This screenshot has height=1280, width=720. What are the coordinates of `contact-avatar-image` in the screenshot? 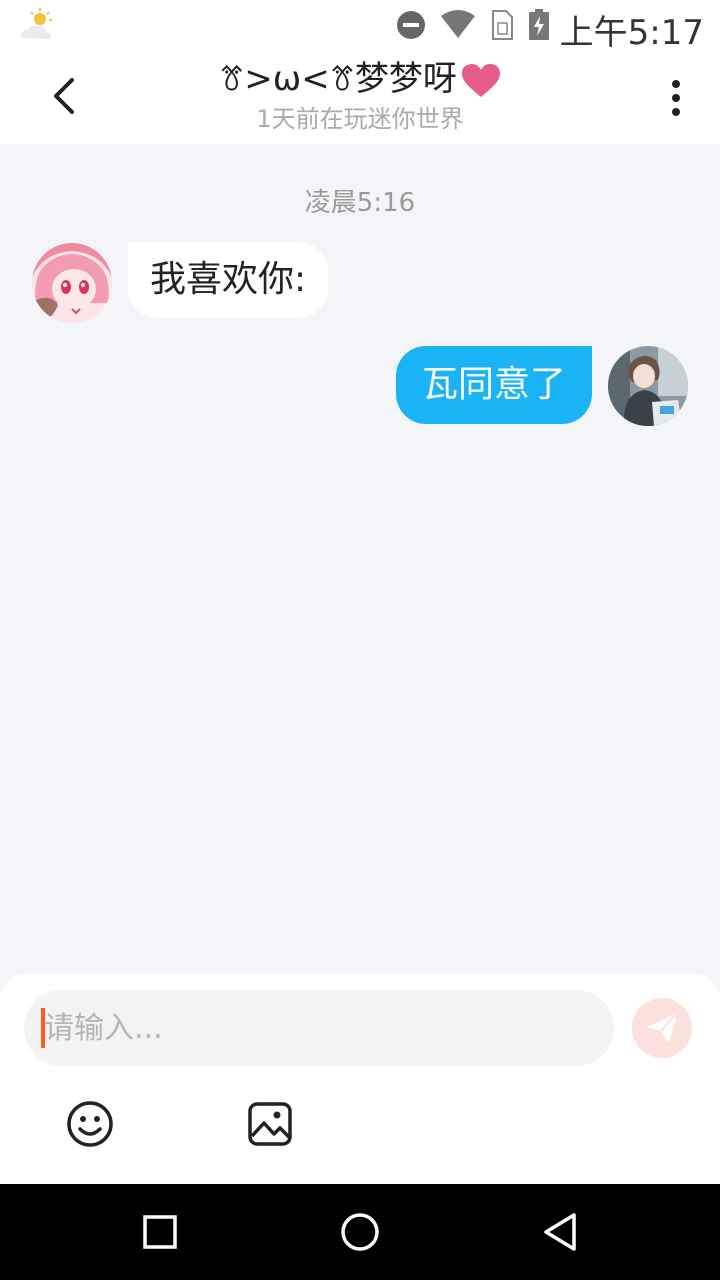 It's located at (72, 283).